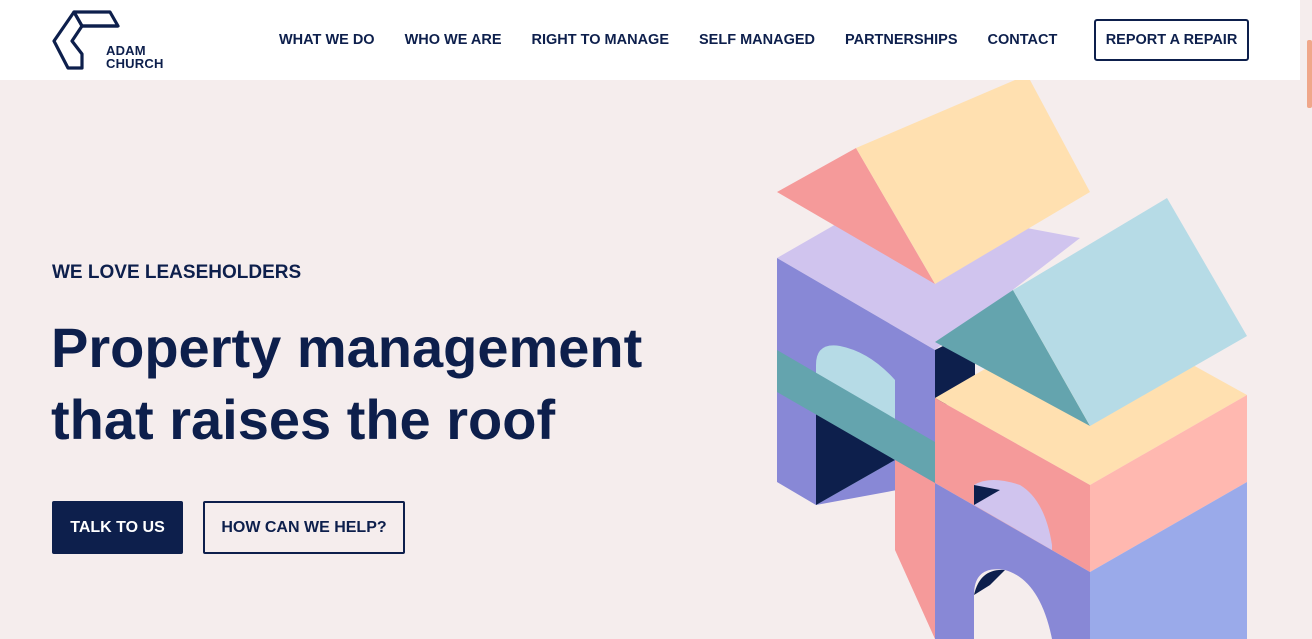 The width and height of the screenshot is (1312, 639). What do you see at coordinates (347, 347) in the screenshot?
I see `headline-line-1: Property management` at bounding box center [347, 347].